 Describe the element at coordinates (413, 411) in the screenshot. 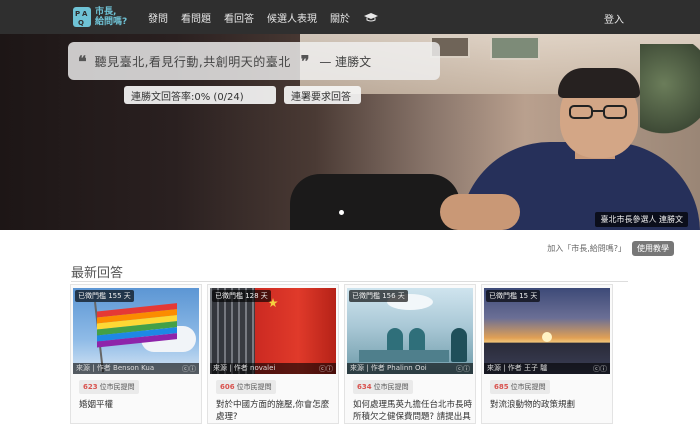

I see `card-question: 如何處理馬英九擔任台北市長時所積欠之健保費問題? 請提出具` at that location.